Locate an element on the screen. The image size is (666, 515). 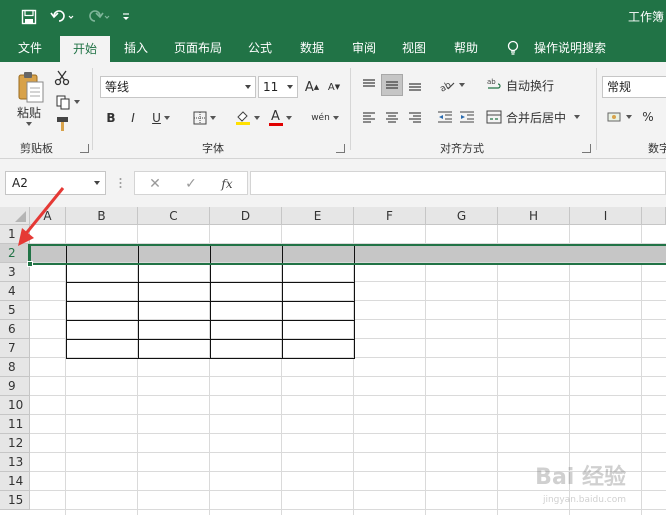
watermark-url: jingyan.baidu.com is located at coordinates (584, 500).